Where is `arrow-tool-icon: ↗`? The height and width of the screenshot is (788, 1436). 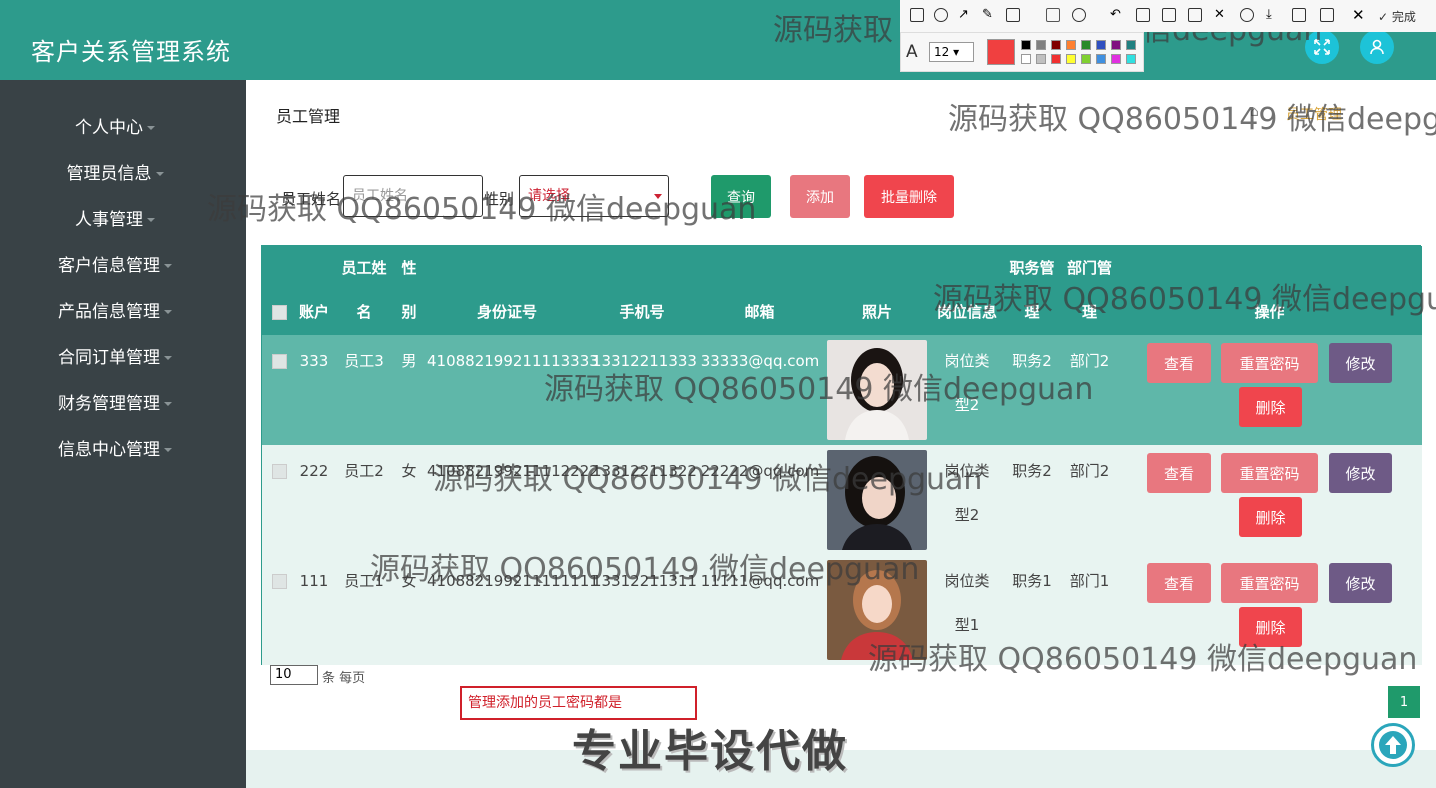
arrow-tool-icon: ↗ is located at coordinates (965, 15).